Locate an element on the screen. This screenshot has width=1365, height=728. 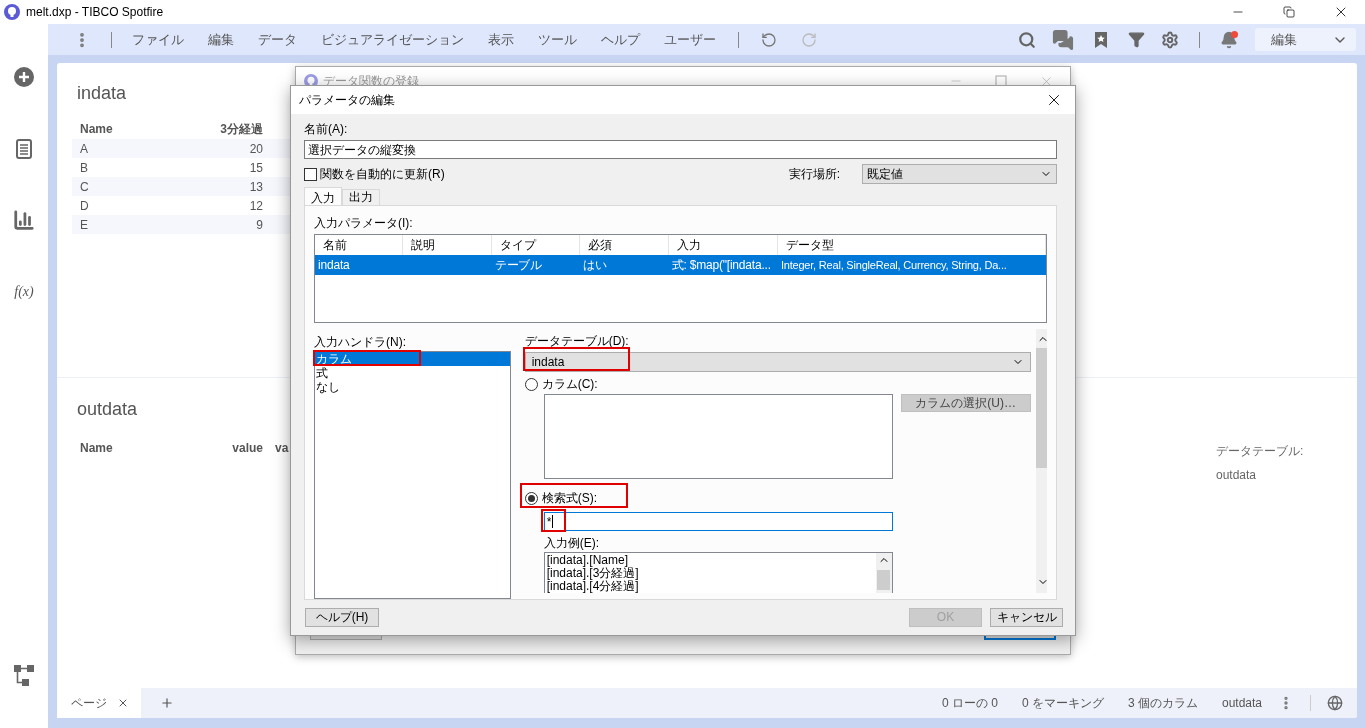
table-cell-text: 20 is located at coordinates (255, 149).